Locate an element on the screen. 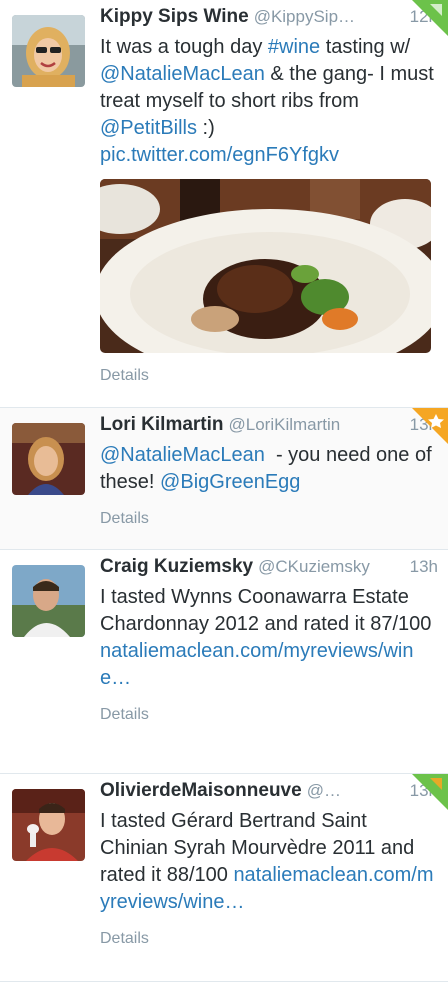  mention-link: @PetitBills is located at coordinates (148, 128).